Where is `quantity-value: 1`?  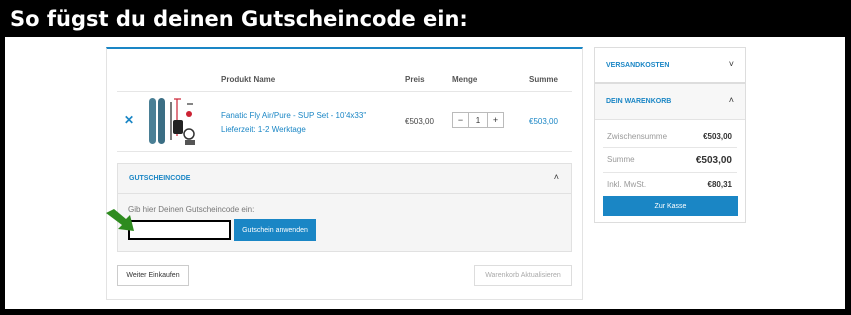 quantity-value: 1 is located at coordinates (478, 120).